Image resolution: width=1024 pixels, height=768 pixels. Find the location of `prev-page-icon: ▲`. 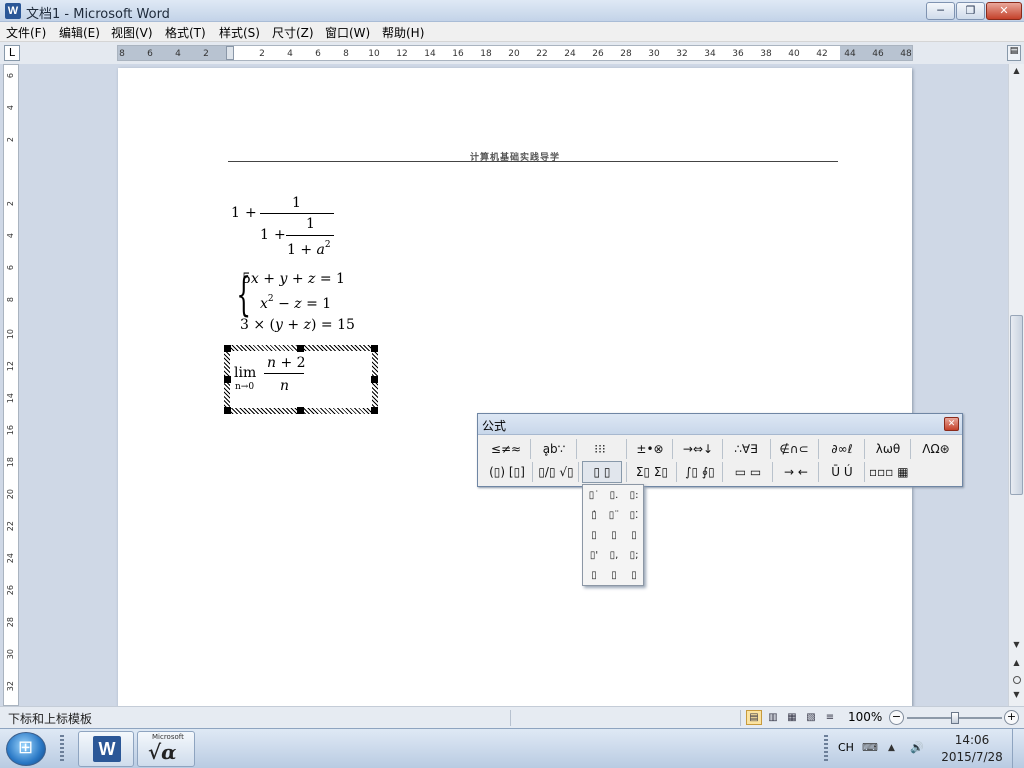

prev-page-icon: ▲ is located at coordinates (1016, 665).